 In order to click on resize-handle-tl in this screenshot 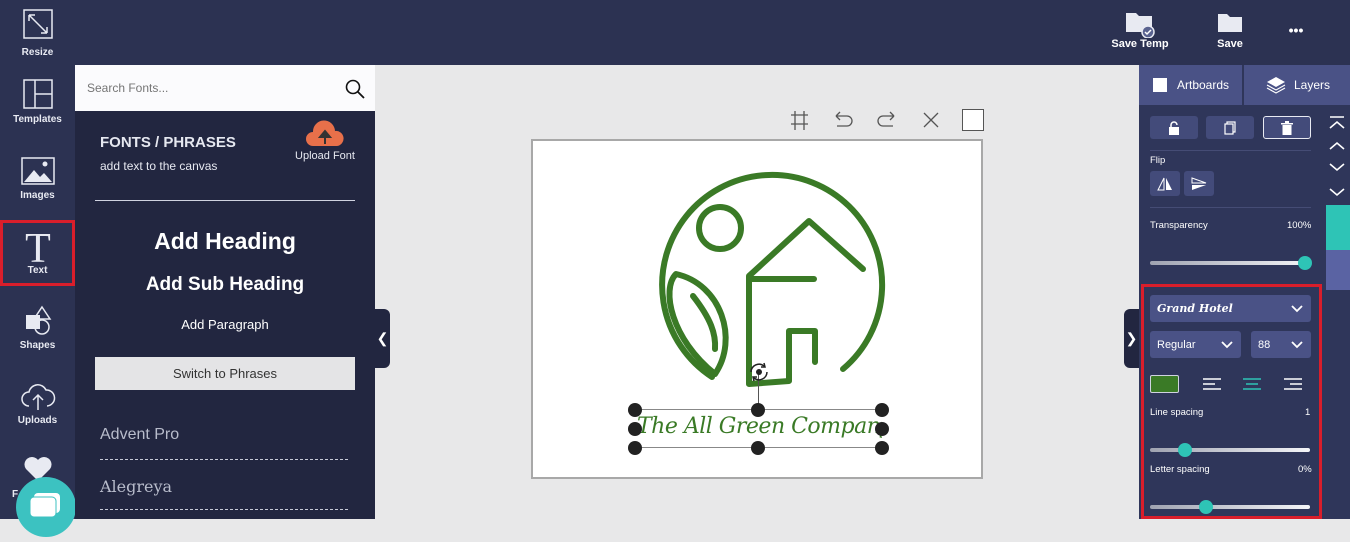, I will do `click(635, 410)`.